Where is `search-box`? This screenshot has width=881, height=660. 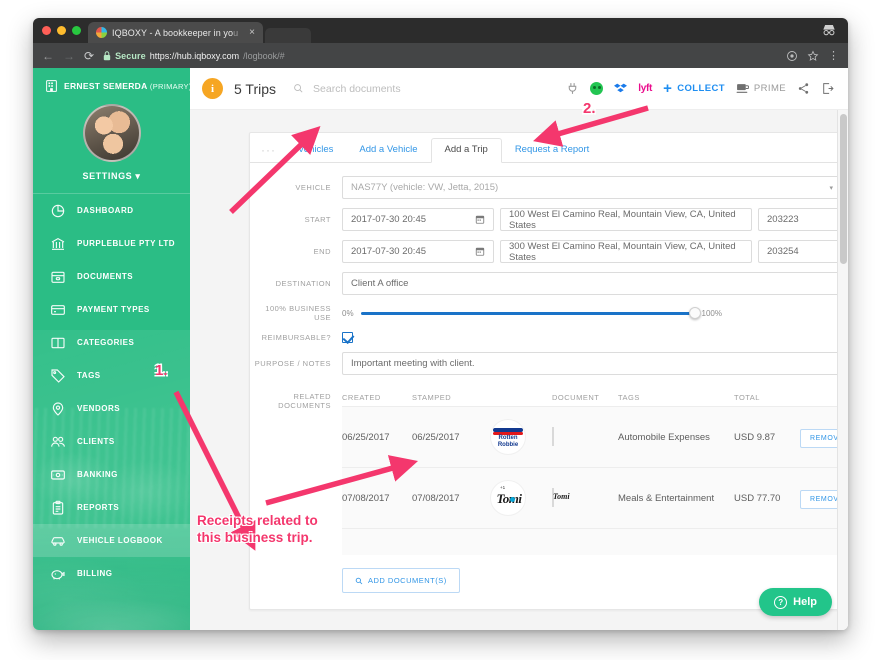
search-box is located at coordinates (377, 88).